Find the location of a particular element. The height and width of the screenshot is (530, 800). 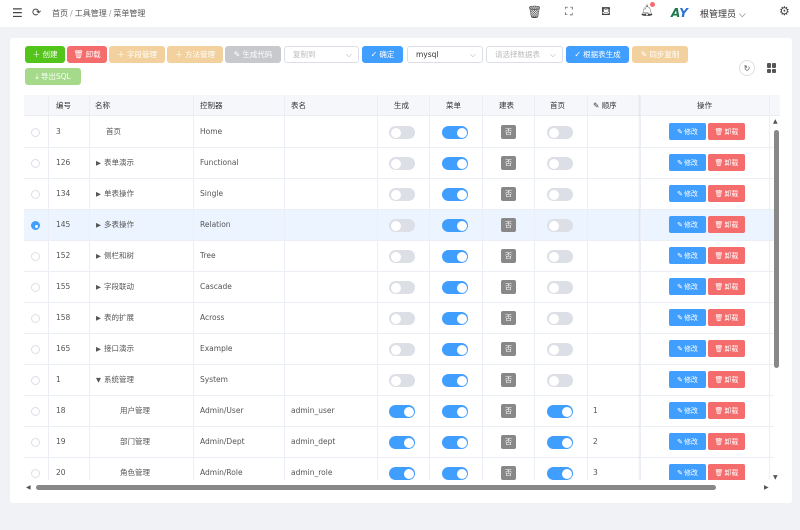

breadcrumb-item: 工具管理 is located at coordinates (91, 13).